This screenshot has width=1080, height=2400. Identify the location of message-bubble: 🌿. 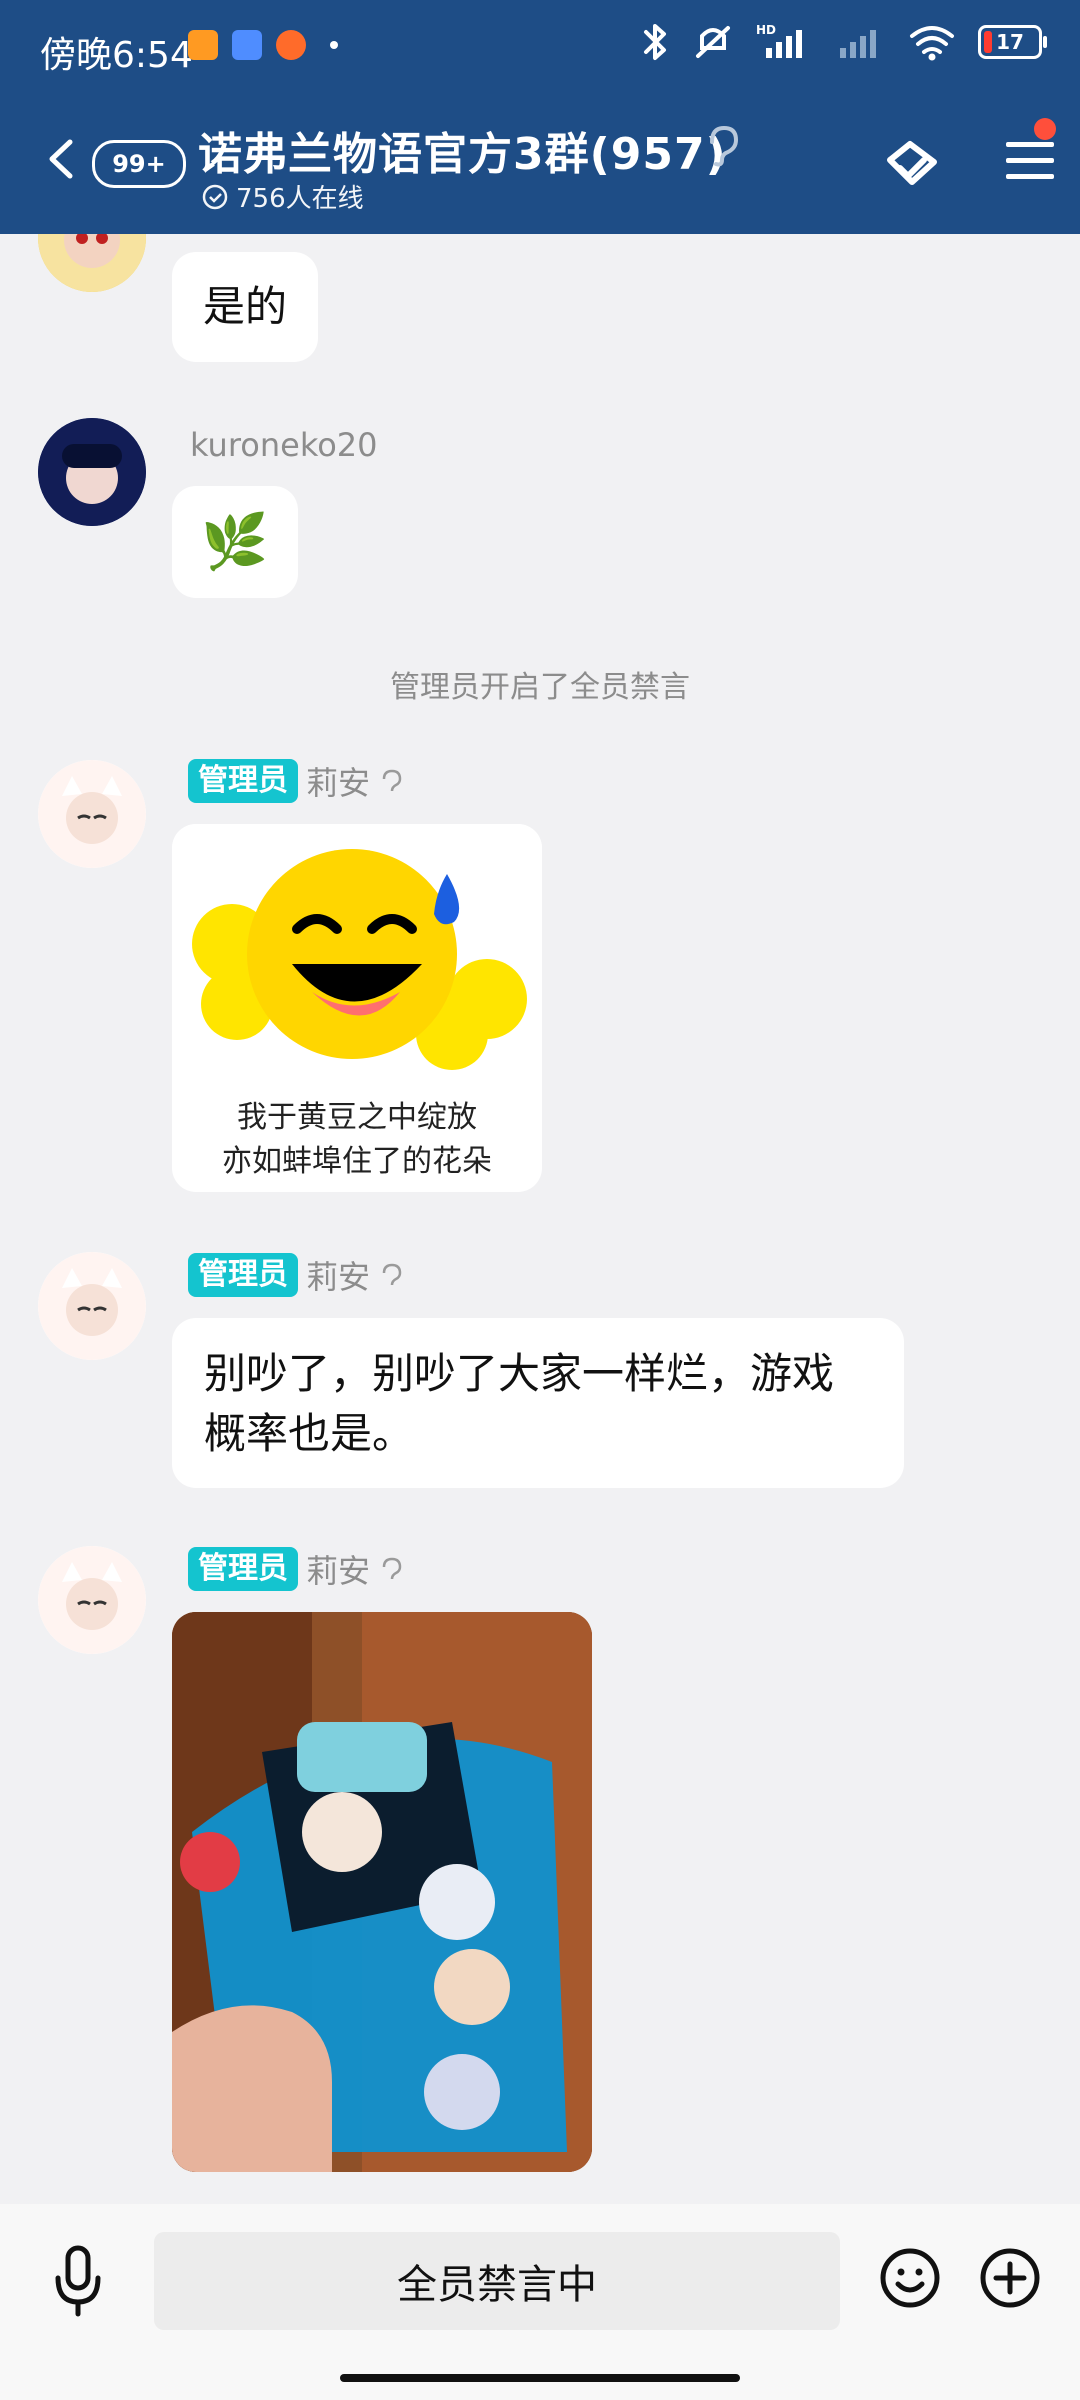
(235, 542).